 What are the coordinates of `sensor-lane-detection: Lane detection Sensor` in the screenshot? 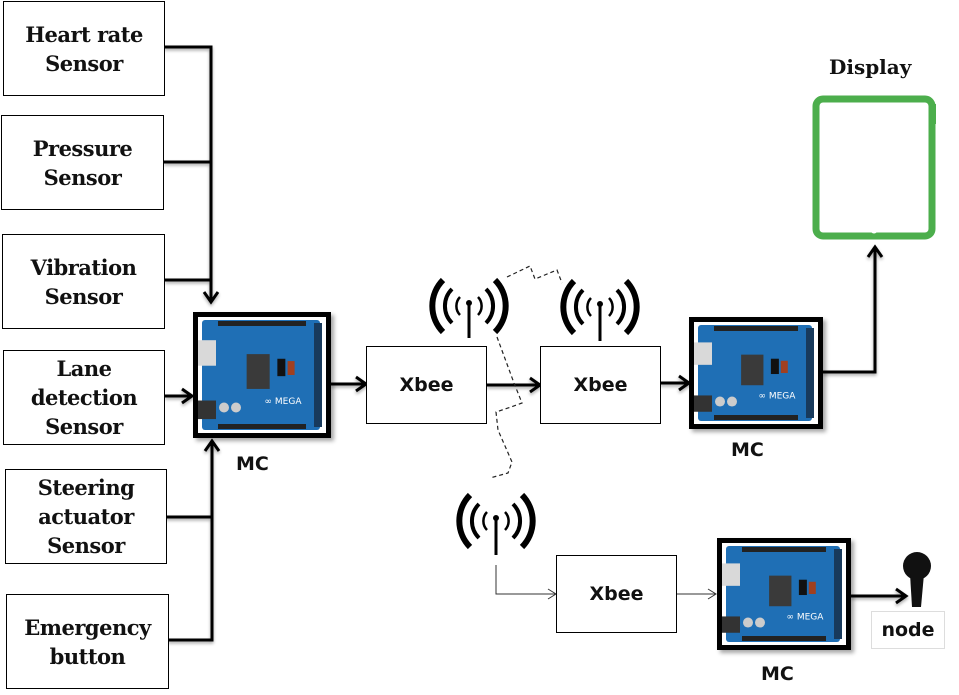 It's located at (84, 397).